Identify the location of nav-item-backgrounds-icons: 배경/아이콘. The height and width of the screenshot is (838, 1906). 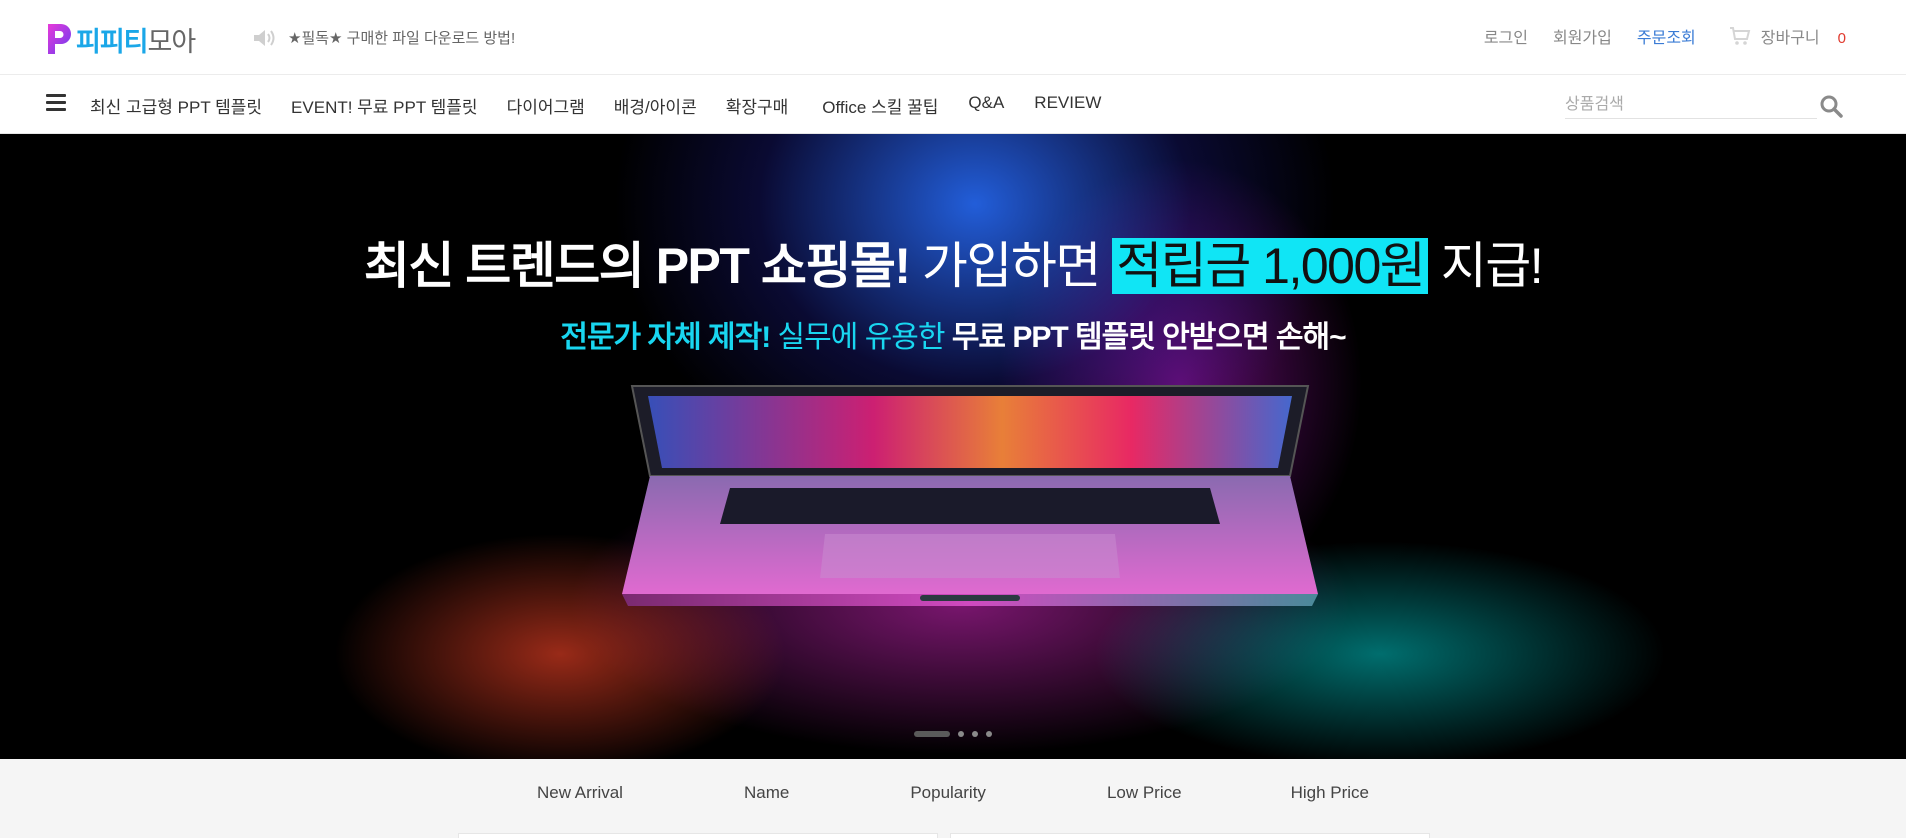
(655, 105).